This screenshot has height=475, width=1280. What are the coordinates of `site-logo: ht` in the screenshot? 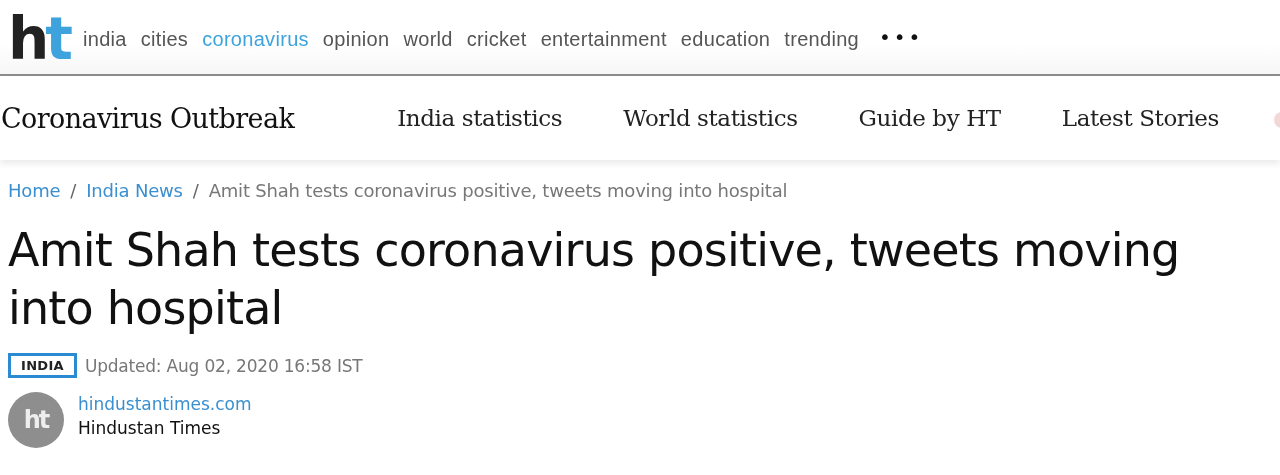 It's located at (39, 37).